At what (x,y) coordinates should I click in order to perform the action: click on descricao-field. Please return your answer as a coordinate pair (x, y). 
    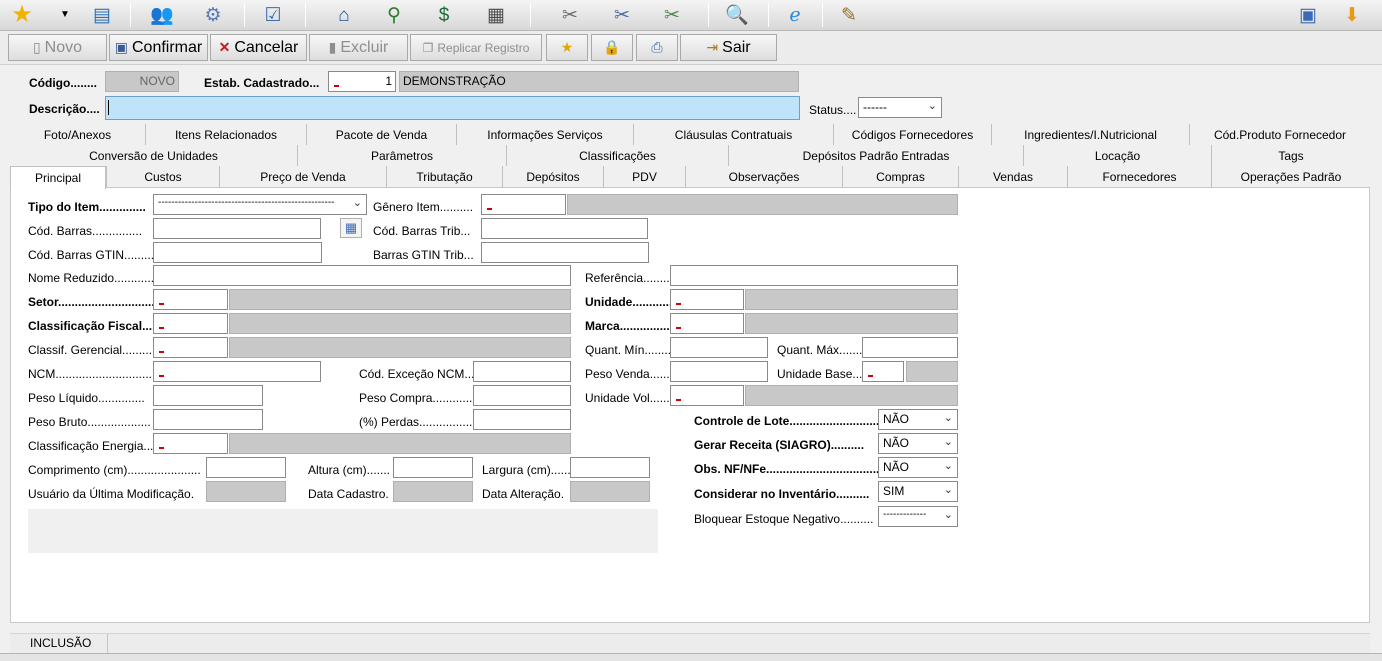
    Looking at the image, I should click on (452, 108).